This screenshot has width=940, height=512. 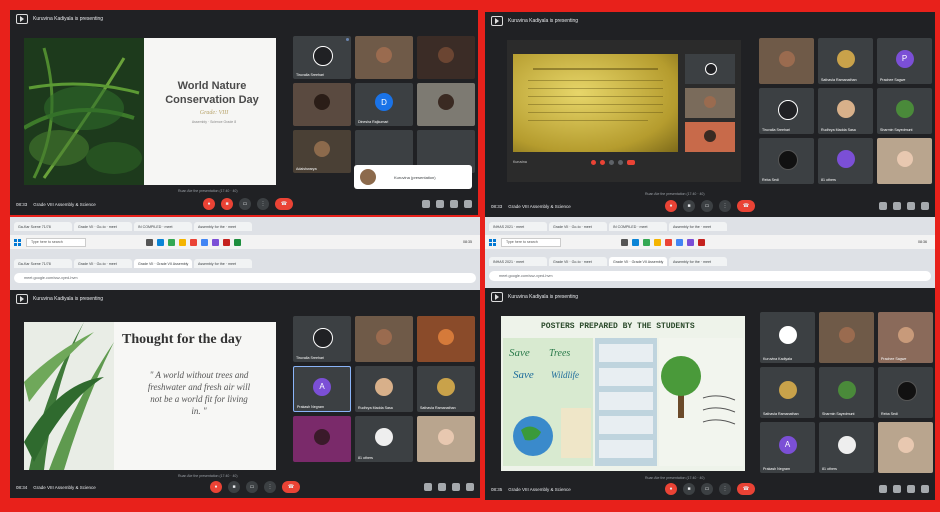 What do you see at coordinates (518, 226) in the screenshot?
I see `browser-tab: INHAS 2021 · meet` at bounding box center [518, 226].